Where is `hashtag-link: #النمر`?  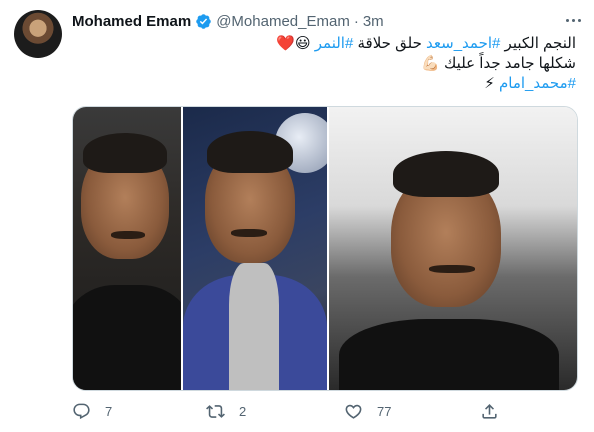
hashtag-link: #النمر is located at coordinates (334, 43).